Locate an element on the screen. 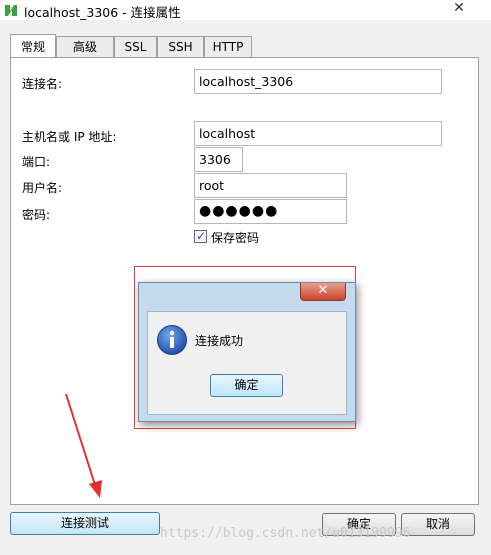 This screenshot has height=555, width=491. window-close-button: ✕ is located at coordinates (459, 9).